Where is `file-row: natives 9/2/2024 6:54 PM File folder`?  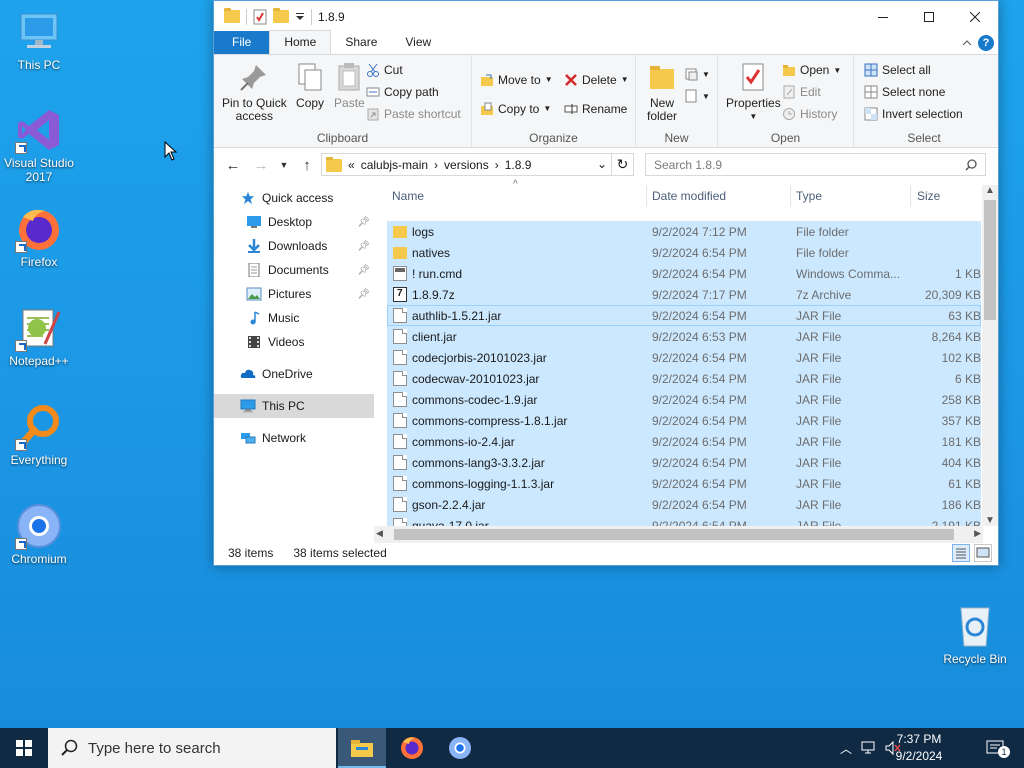 file-row: natives 9/2/2024 6:54 PM File folder is located at coordinates (684, 252).